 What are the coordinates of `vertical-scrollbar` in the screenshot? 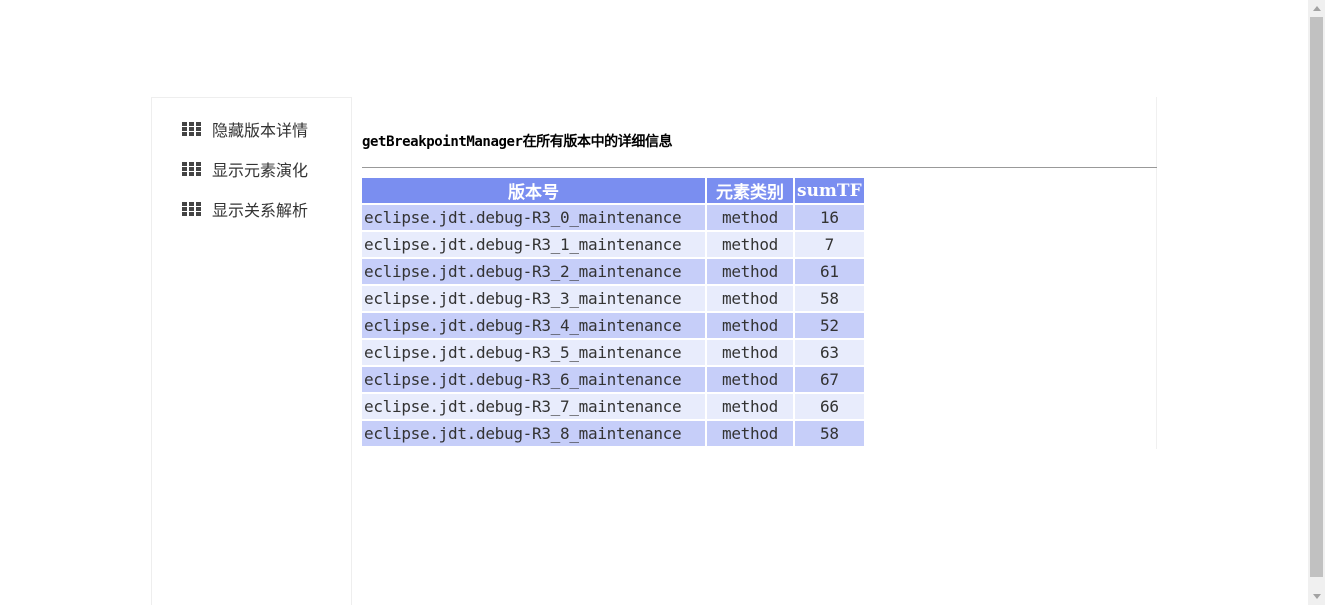 It's located at (1316, 302).